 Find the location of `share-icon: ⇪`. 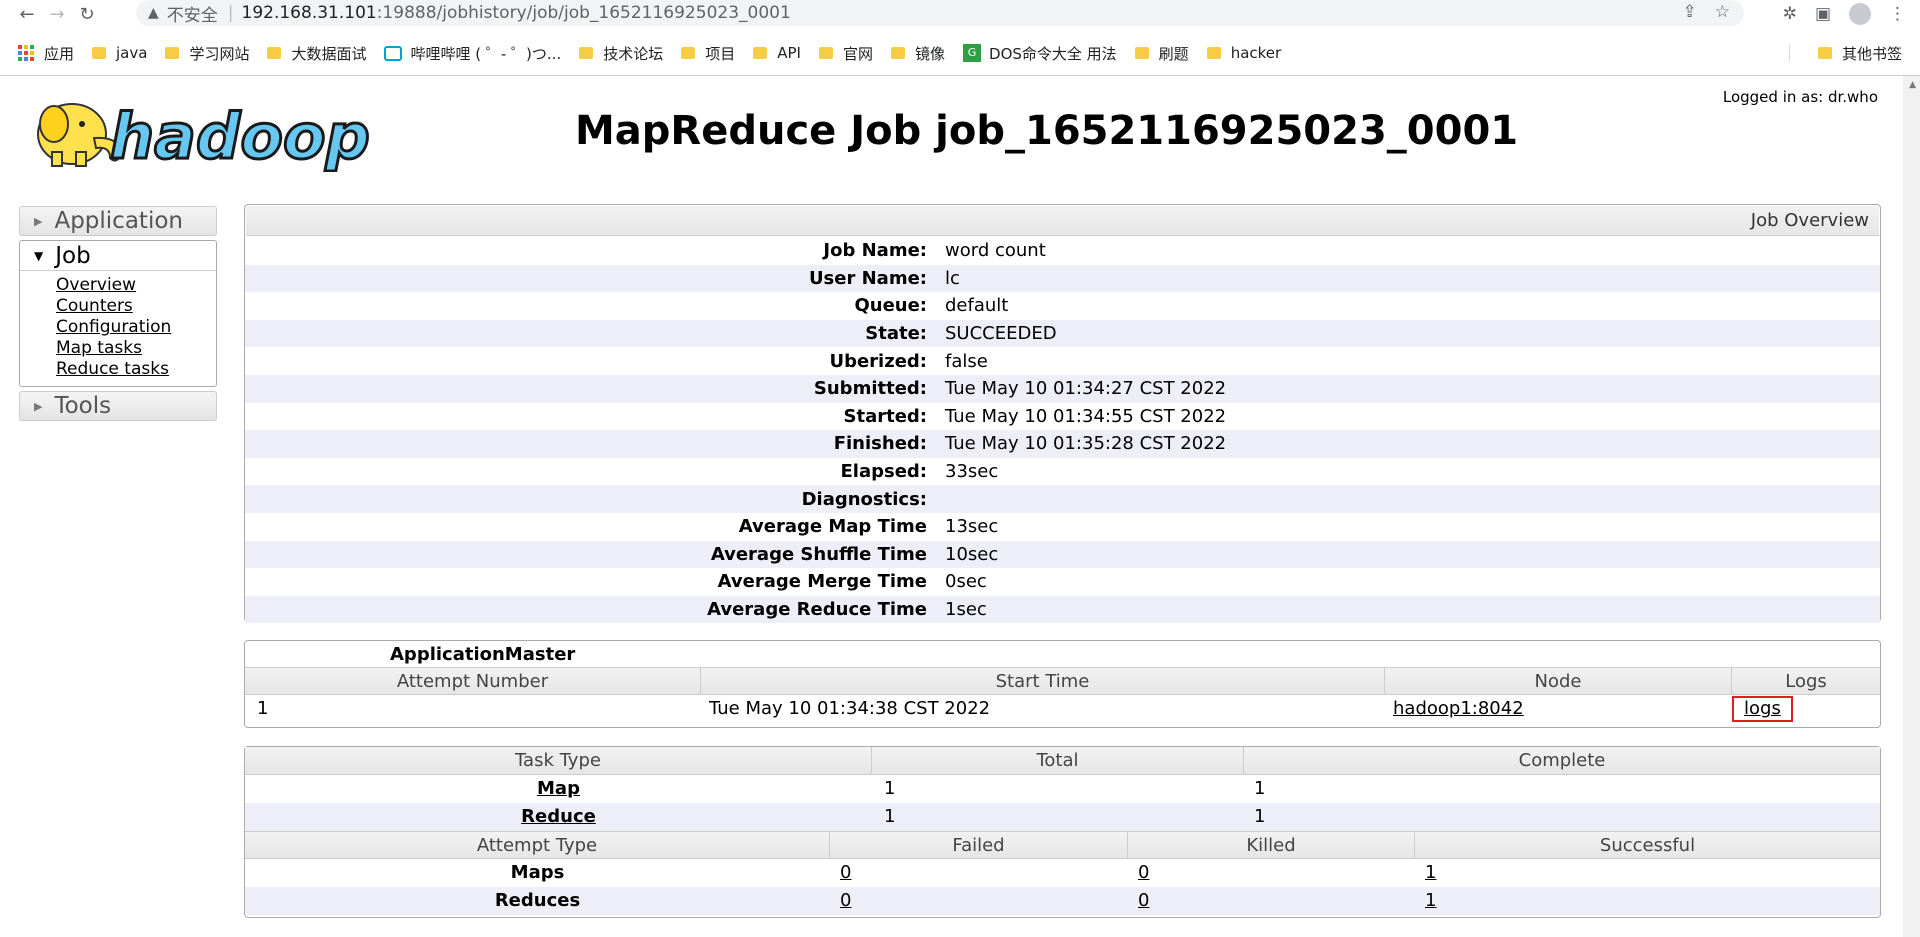

share-icon: ⇪ is located at coordinates (1690, 12).